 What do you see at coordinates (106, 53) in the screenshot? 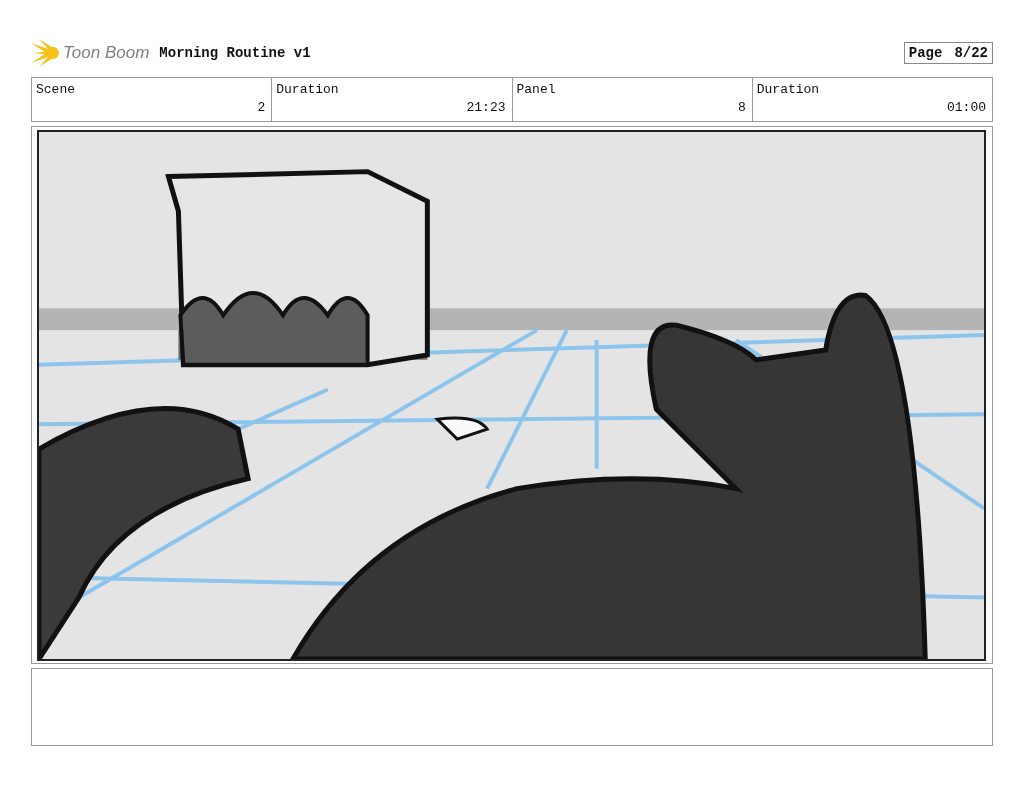
I see `logo-text: Toon Boom` at bounding box center [106, 53].